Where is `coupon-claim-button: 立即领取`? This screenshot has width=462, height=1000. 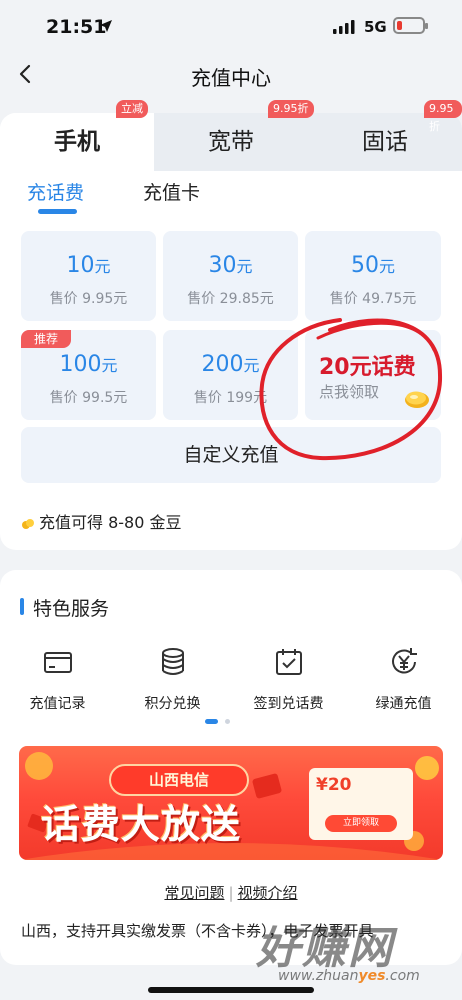
coupon-claim-button: 立即领取 is located at coordinates (361, 823).